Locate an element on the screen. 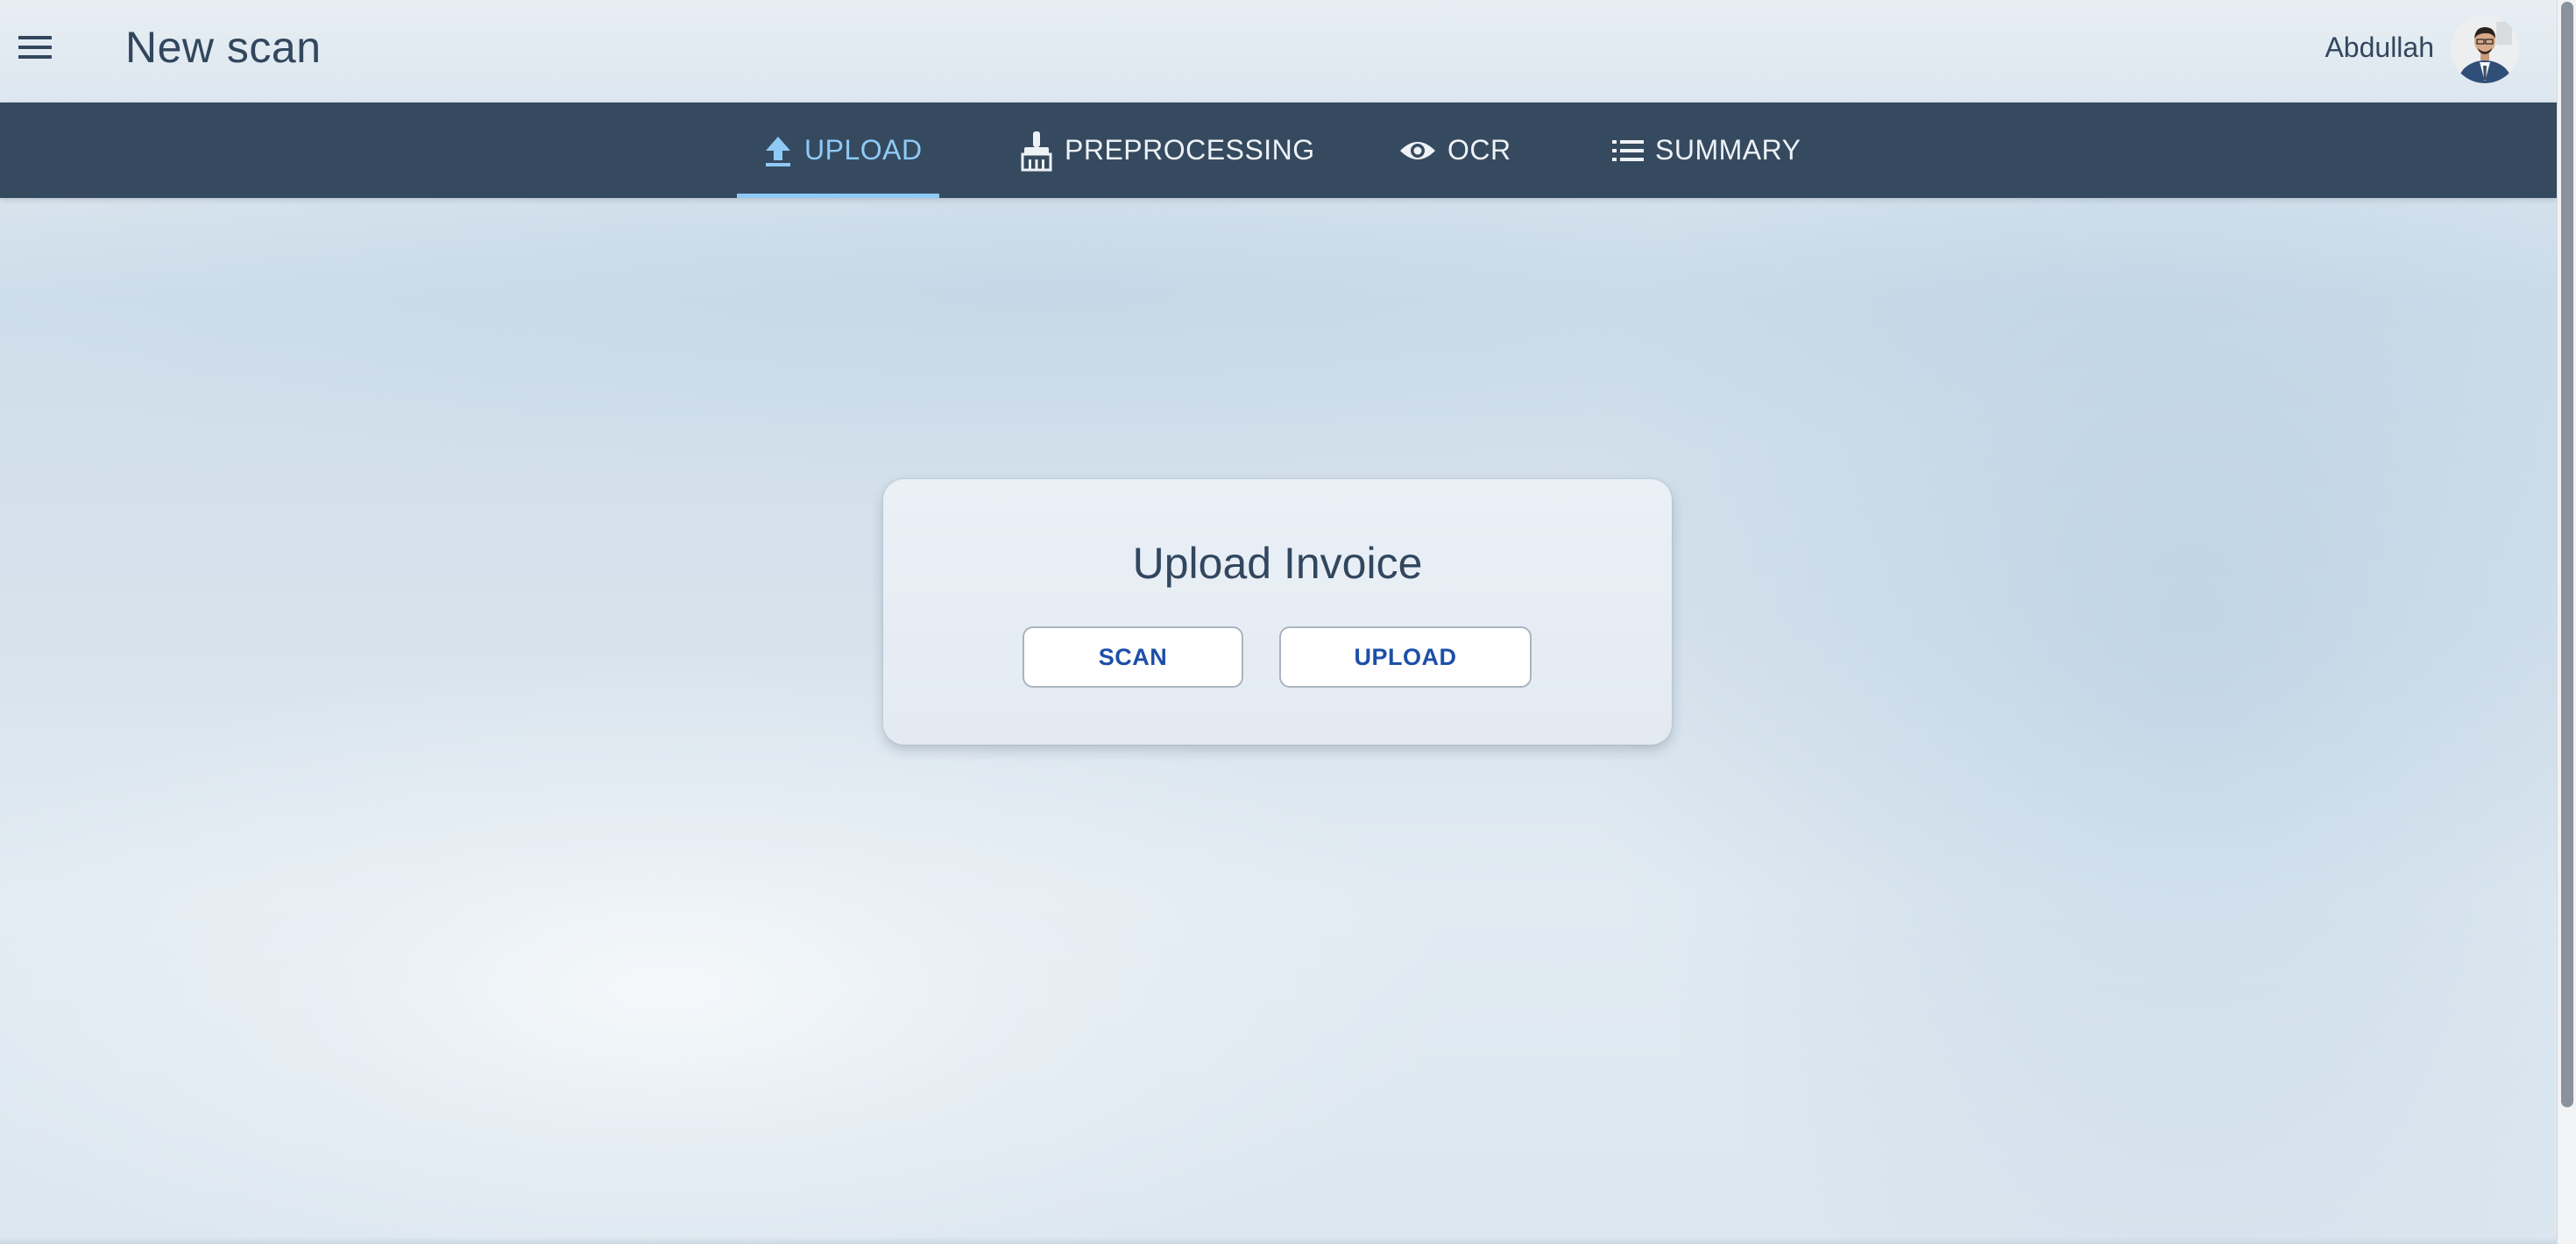 This screenshot has height=1244, width=2576. tab-label: UPLOAD is located at coordinates (863, 150).